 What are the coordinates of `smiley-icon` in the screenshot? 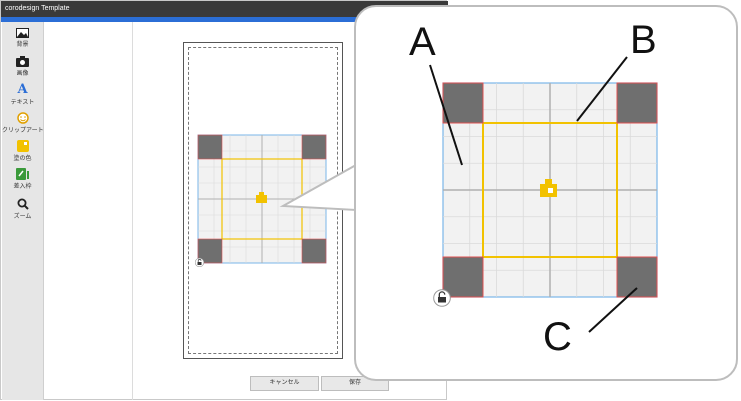 It's located at (22, 118).